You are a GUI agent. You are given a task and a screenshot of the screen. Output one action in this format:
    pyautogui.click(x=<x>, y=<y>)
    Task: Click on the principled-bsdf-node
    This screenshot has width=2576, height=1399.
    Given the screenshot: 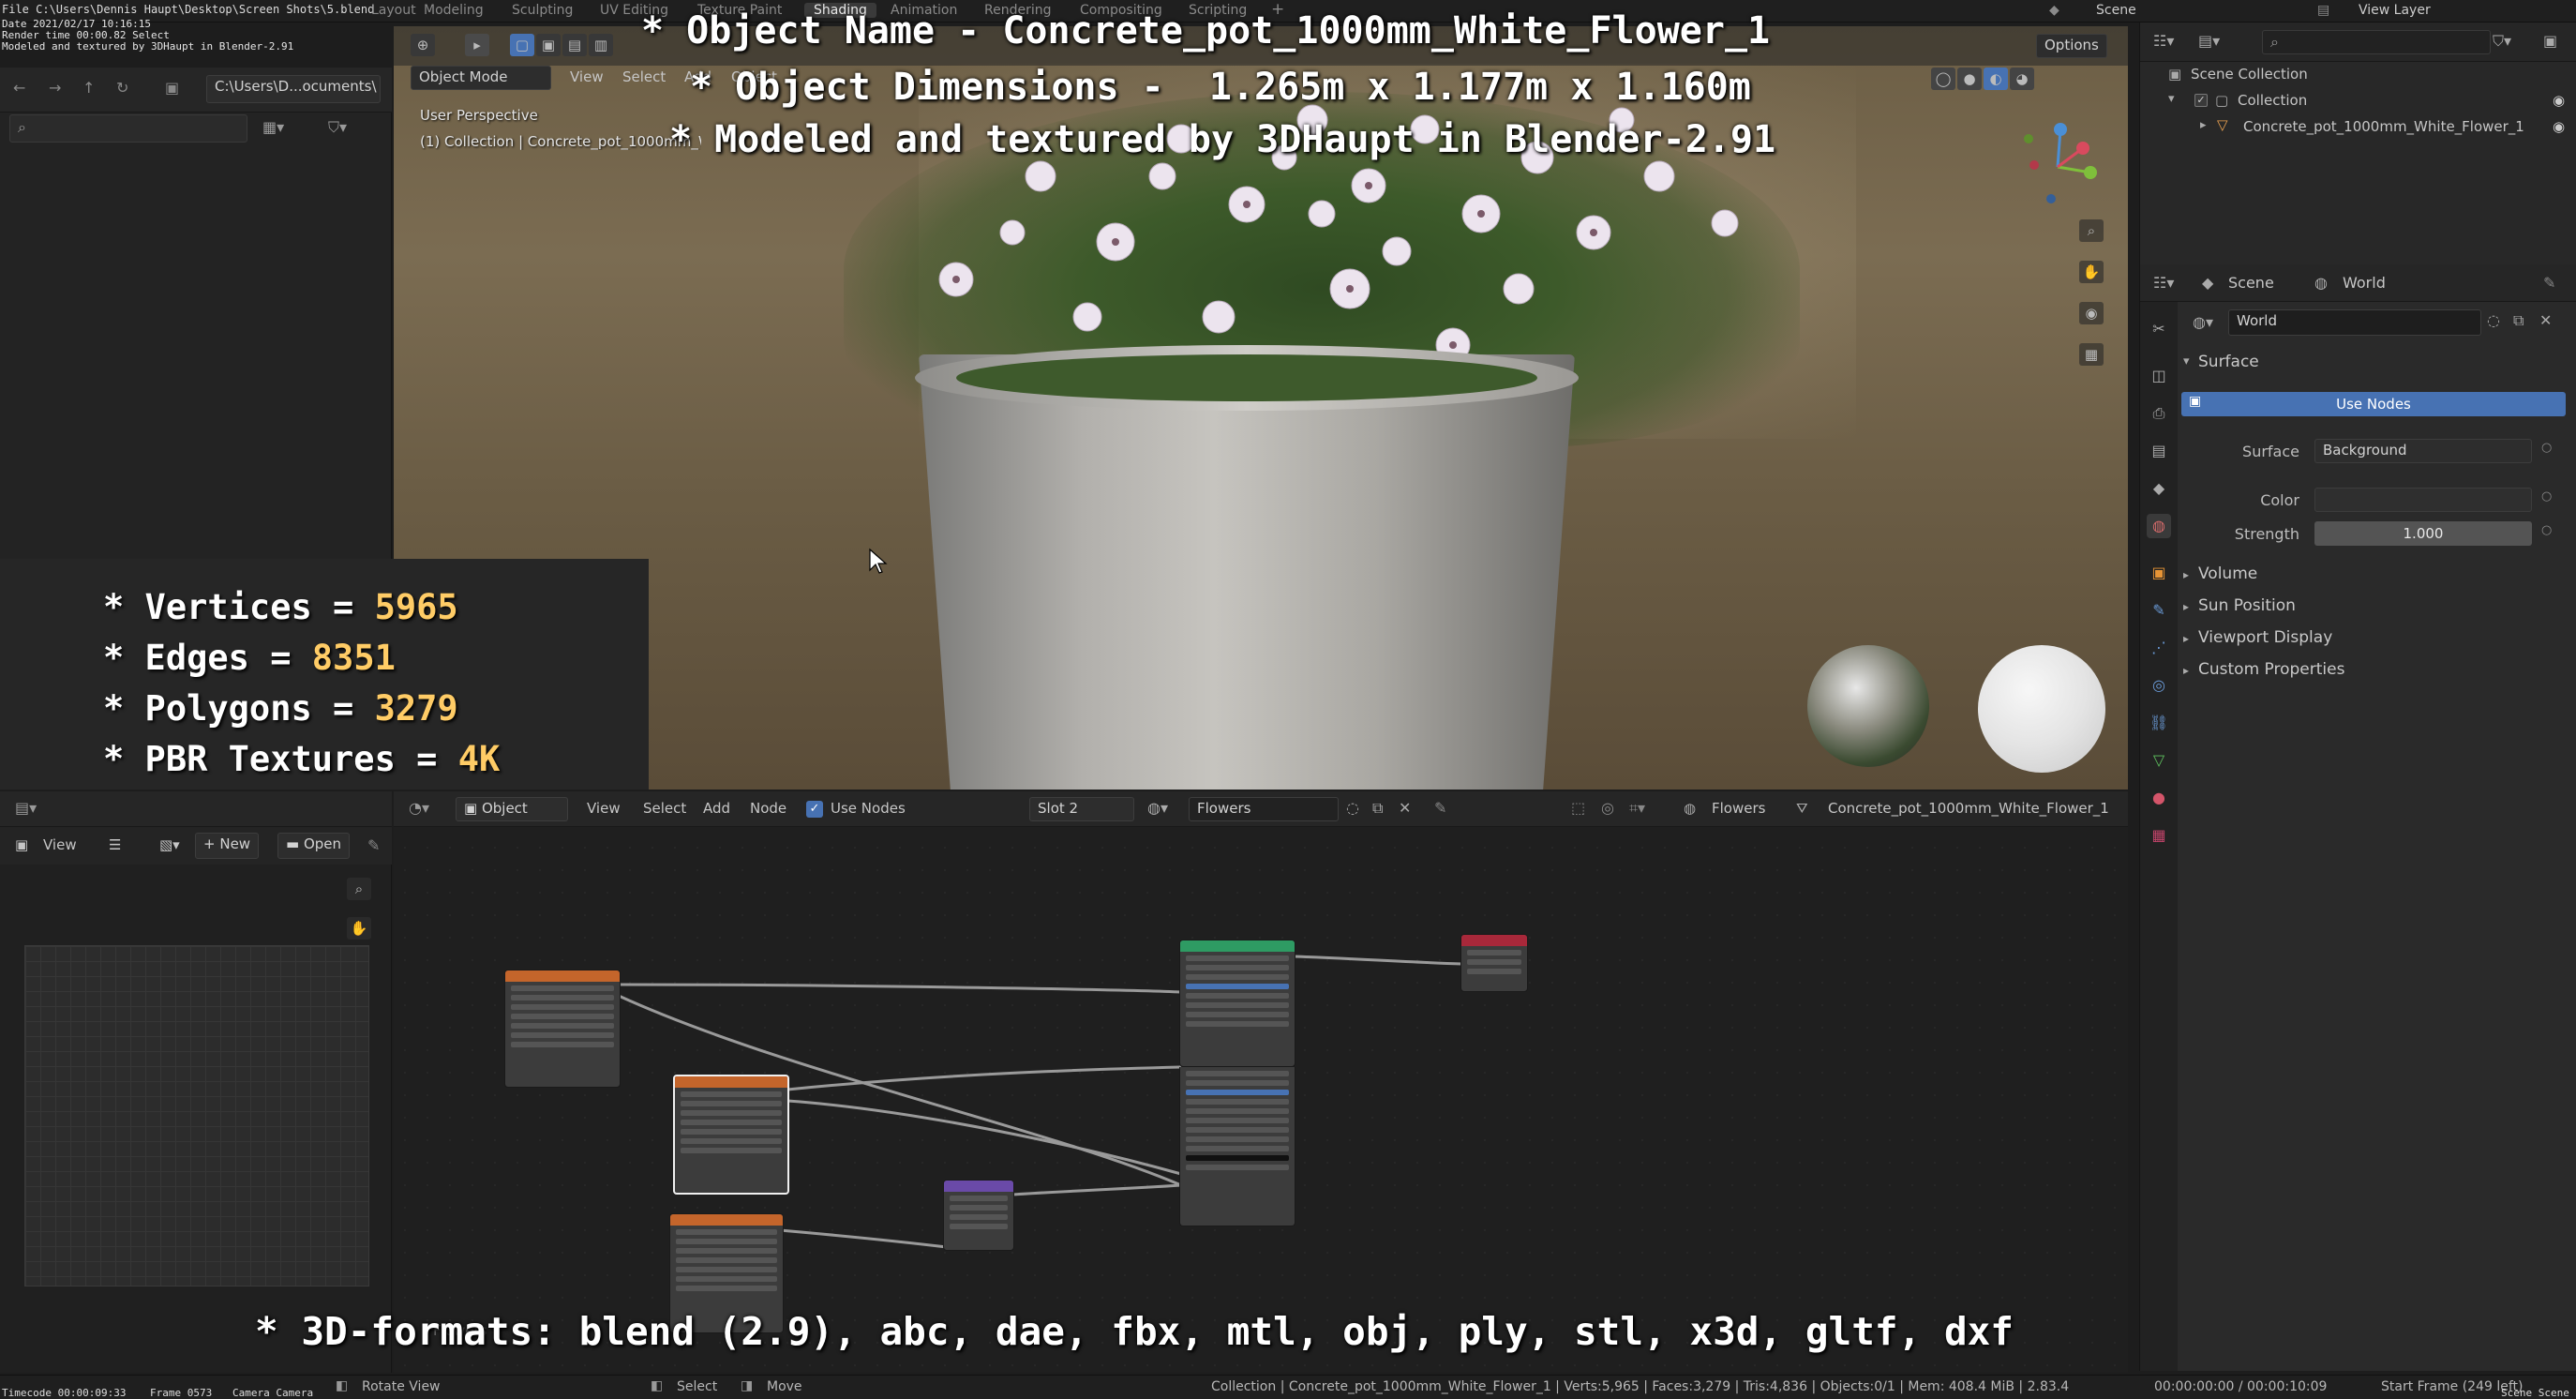 What is the action you would take?
    pyautogui.click(x=1237, y=1003)
    